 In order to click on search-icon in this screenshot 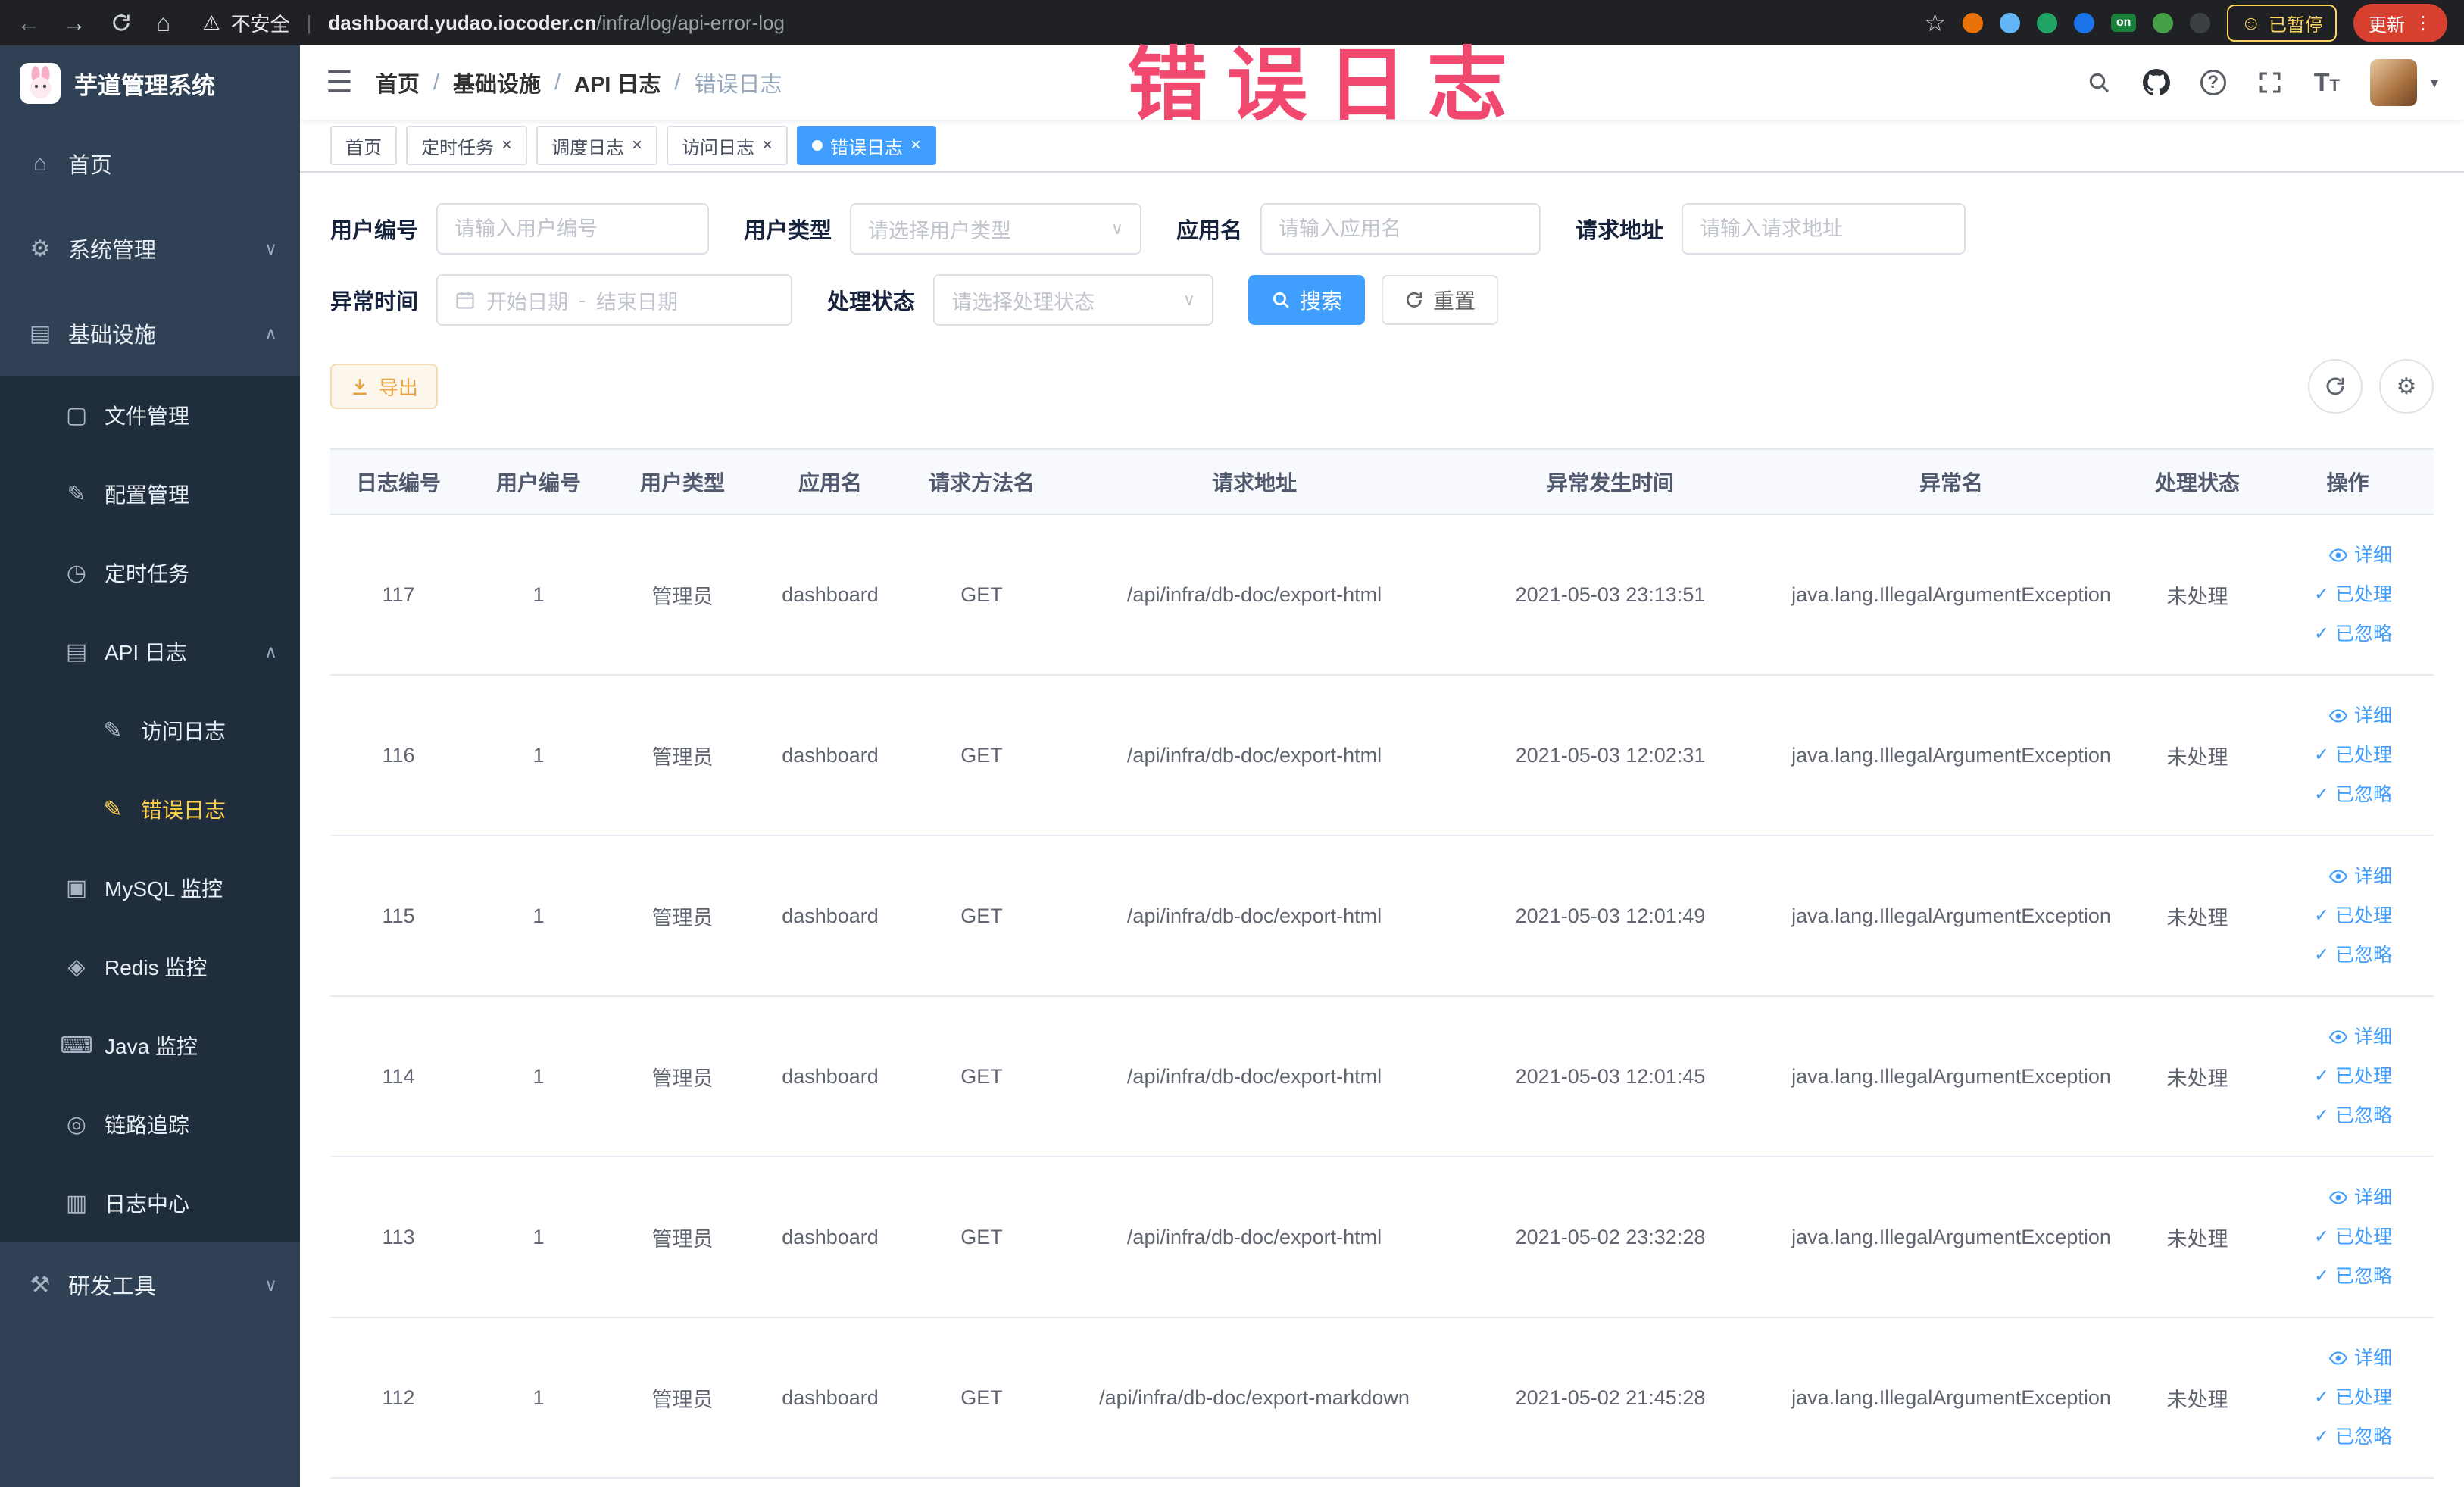, I will do `click(2099, 82)`.